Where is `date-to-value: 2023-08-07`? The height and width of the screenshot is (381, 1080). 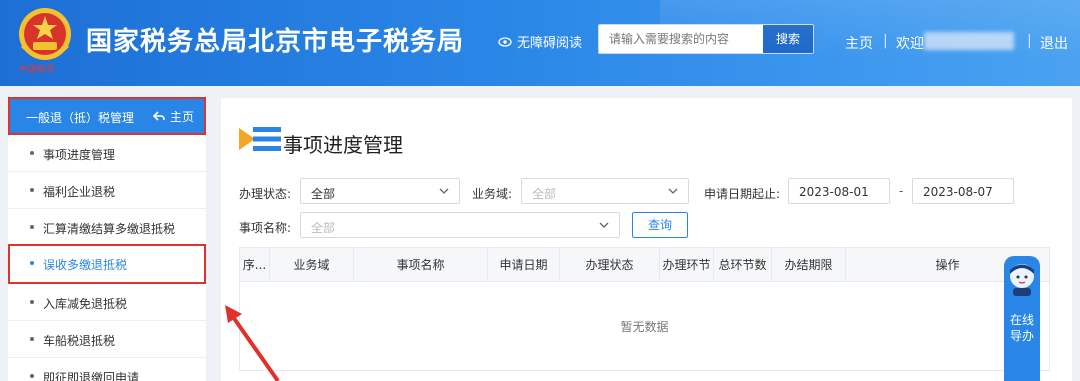 date-to-value: 2023-08-07 is located at coordinates (958, 192).